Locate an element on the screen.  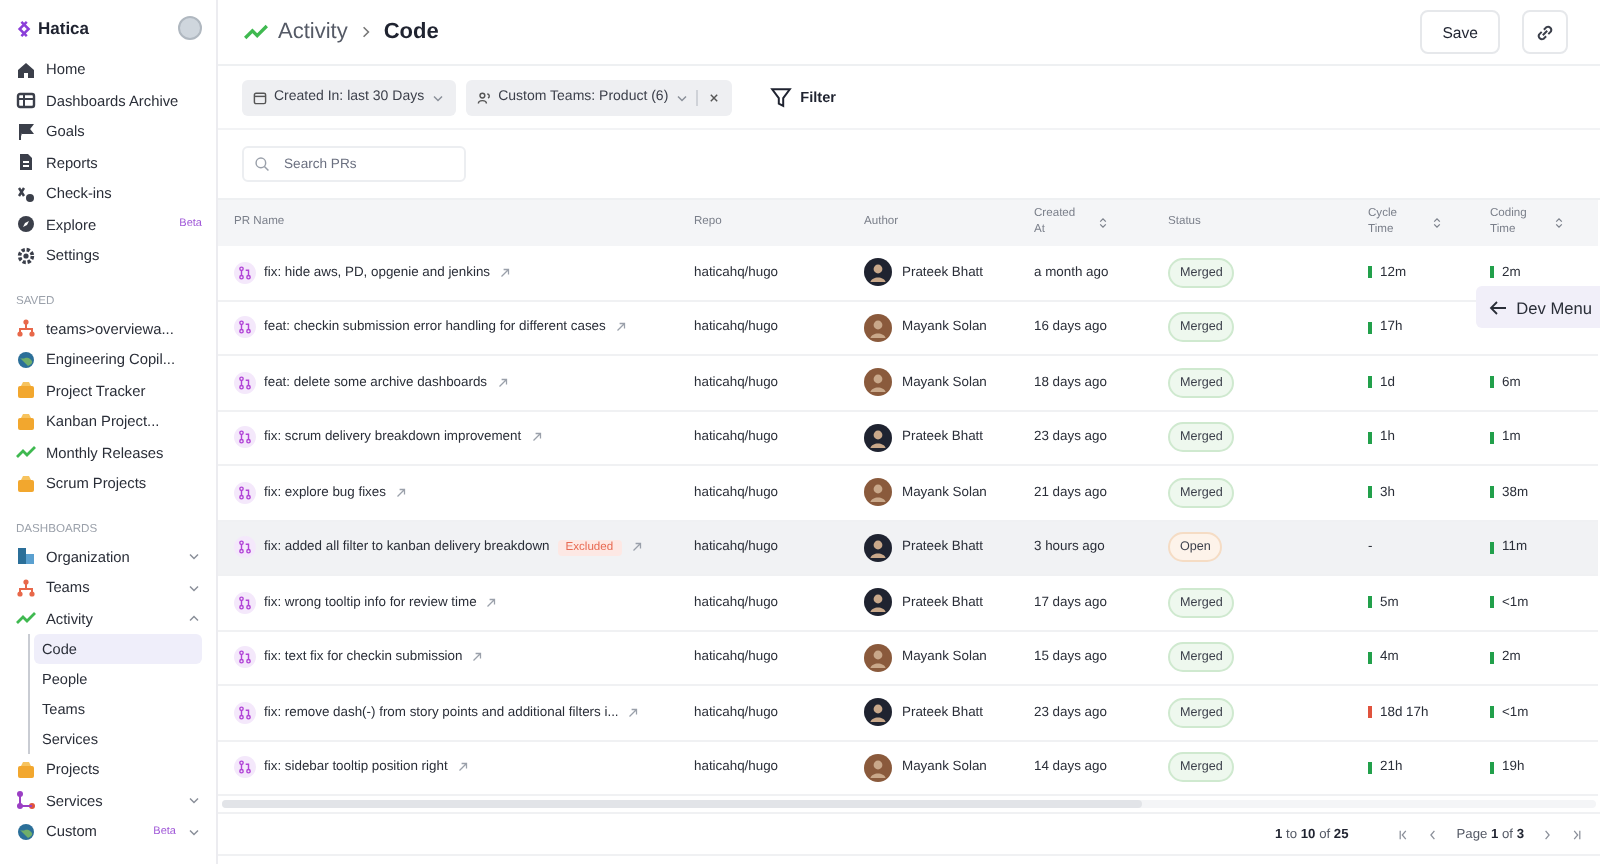
next-page-button is located at coordinates (1547, 834).